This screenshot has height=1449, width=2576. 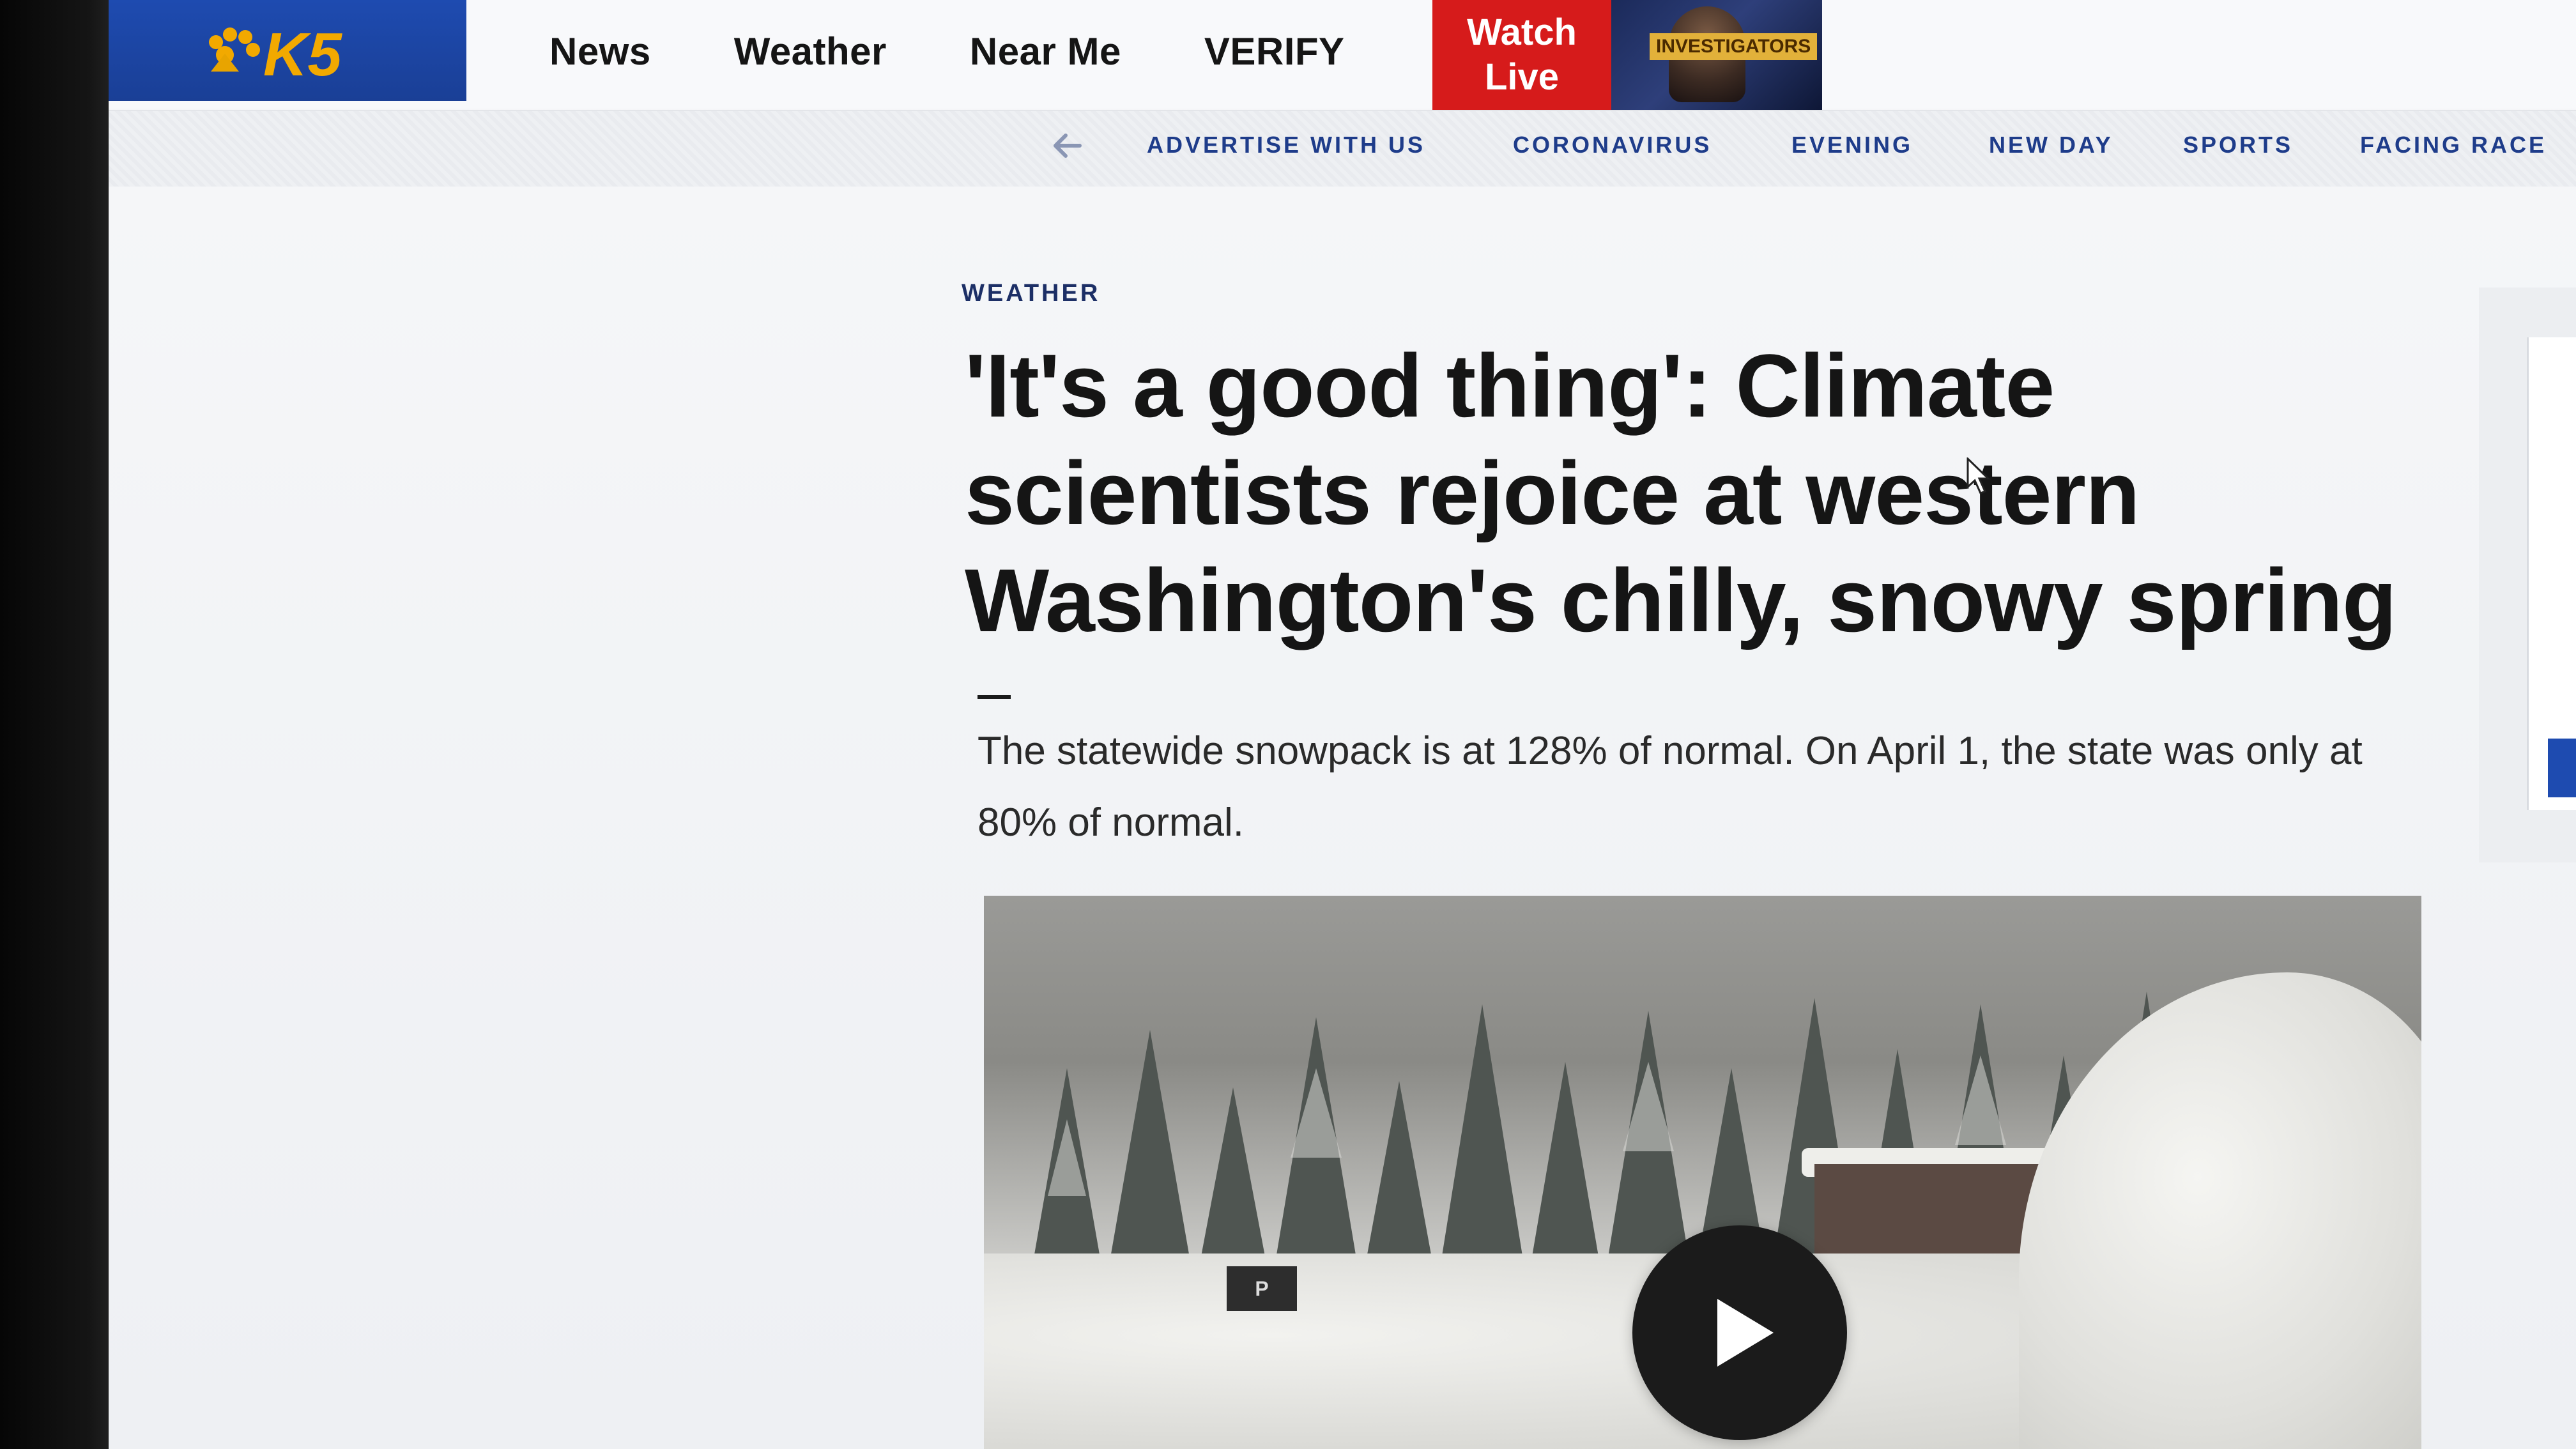 I want to click on share-icon, so click(x=2562, y=768).